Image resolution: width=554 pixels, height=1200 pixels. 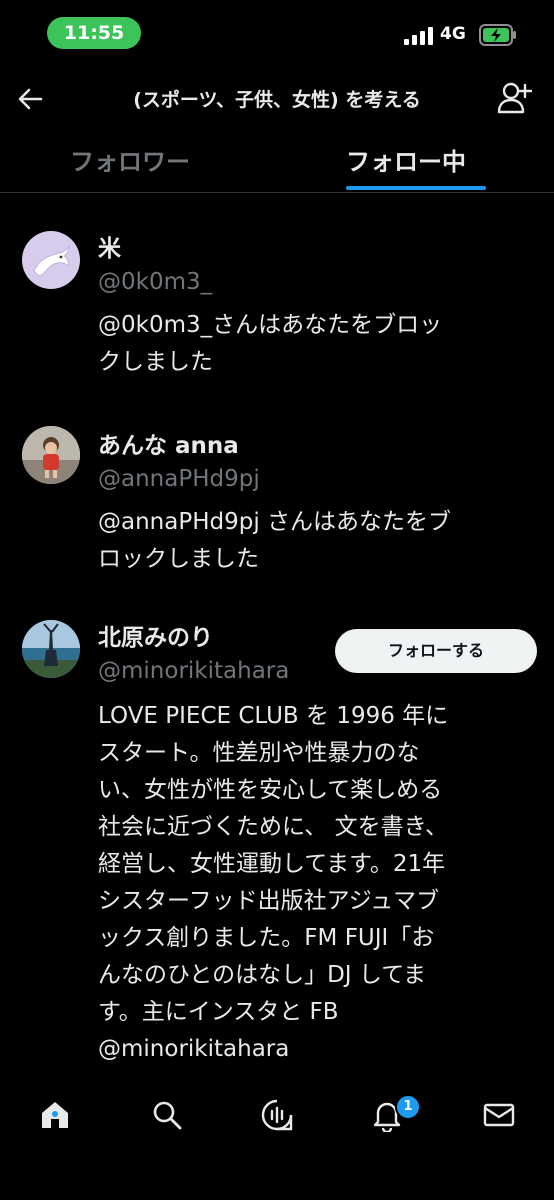 What do you see at coordinates (277, 35) in the screenshot?
I see `status-bar: 11:55 4G` at bounding box center [277, 35].